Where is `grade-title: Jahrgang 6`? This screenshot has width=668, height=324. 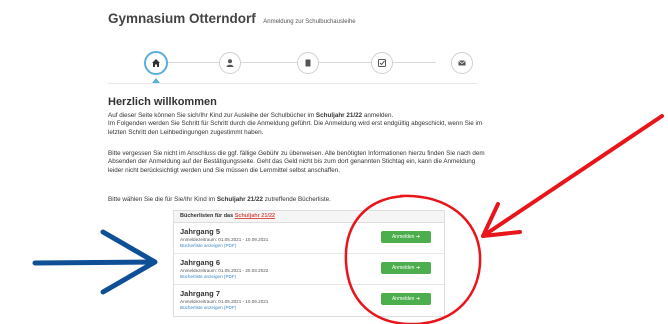
grade-title: Jahrgang 6 is located at coordinates (200, 262).